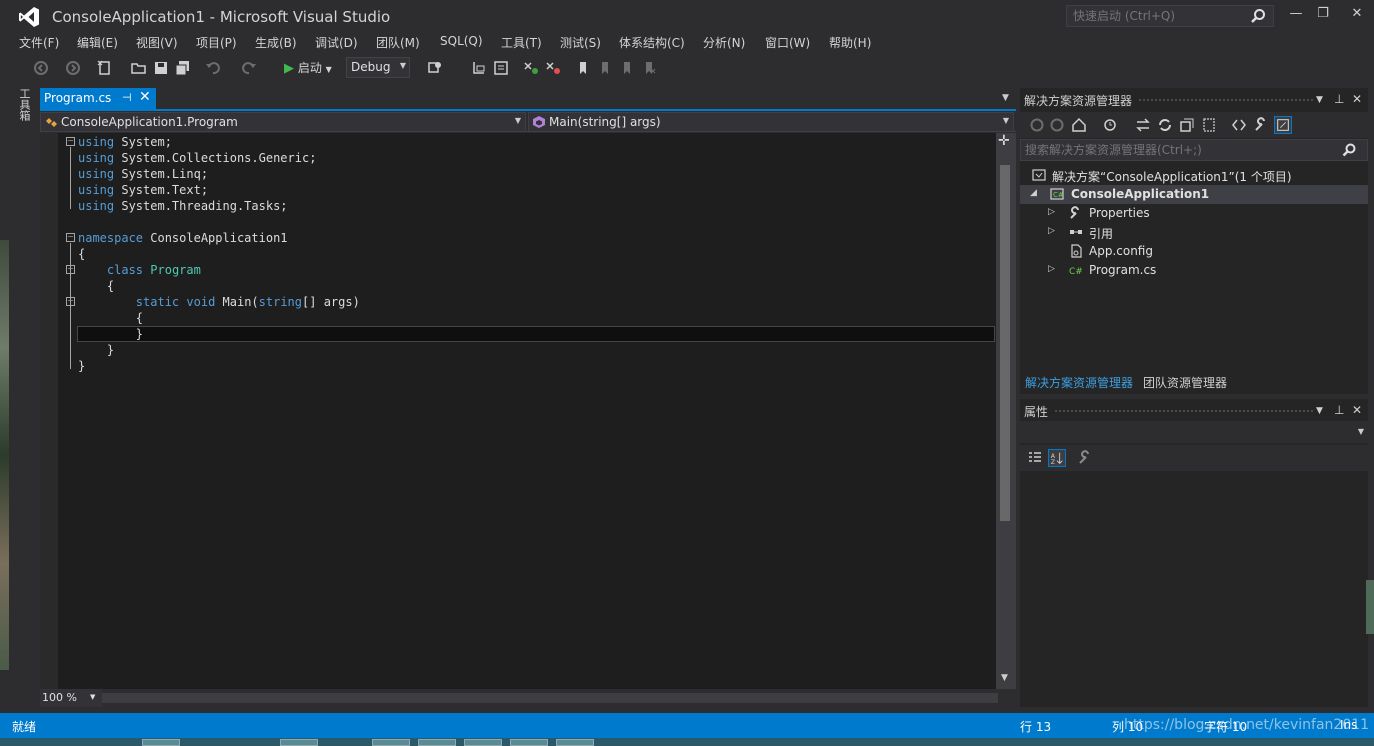  Describe the element at coordinates (98, 98) in the screenshot. I see `tab-program-cs: Program.cs ⊣ ✕` at that location.